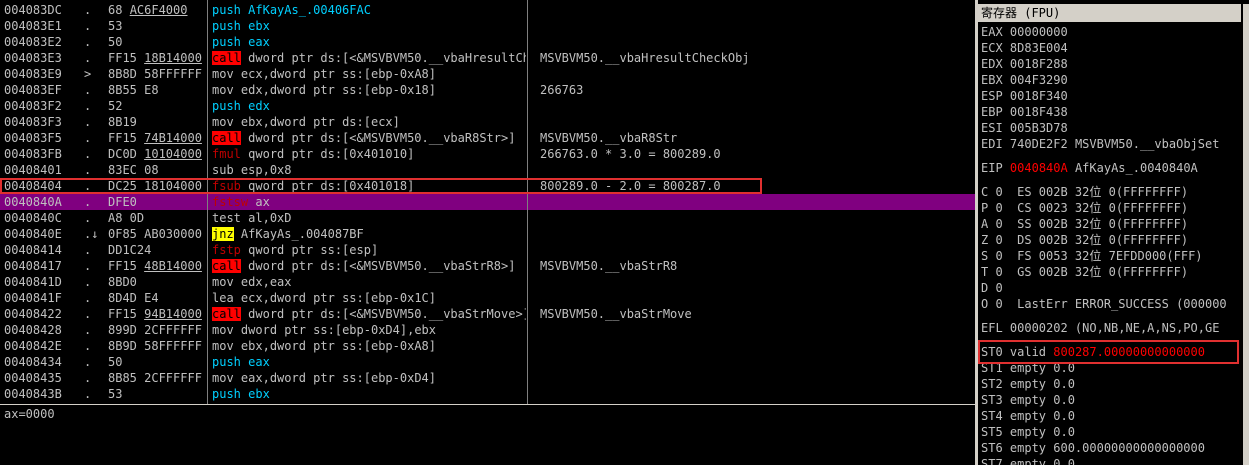  I want to click on register-ebx: EBX 004F3290, so click(1024, 80).